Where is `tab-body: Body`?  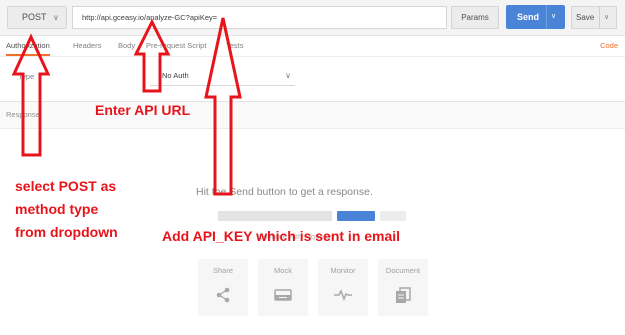
tab-body: Body is located at coordinates (126, 46).